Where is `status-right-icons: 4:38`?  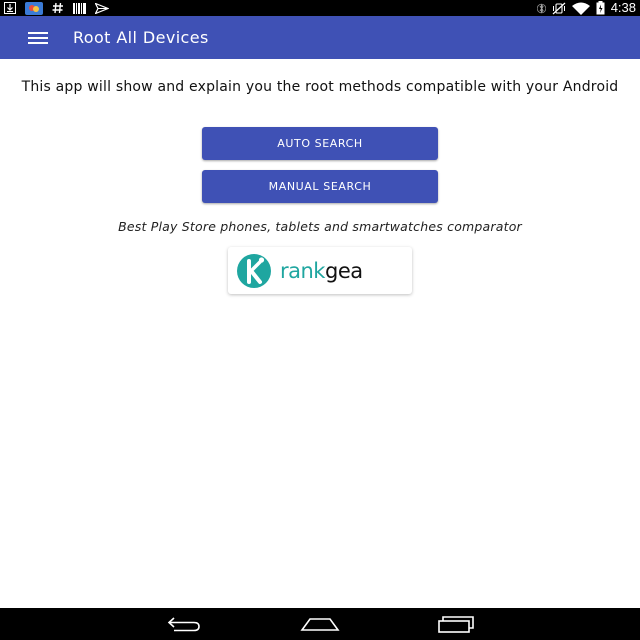 status-right-icons: 4:38 is located at coordinates (586, 8).